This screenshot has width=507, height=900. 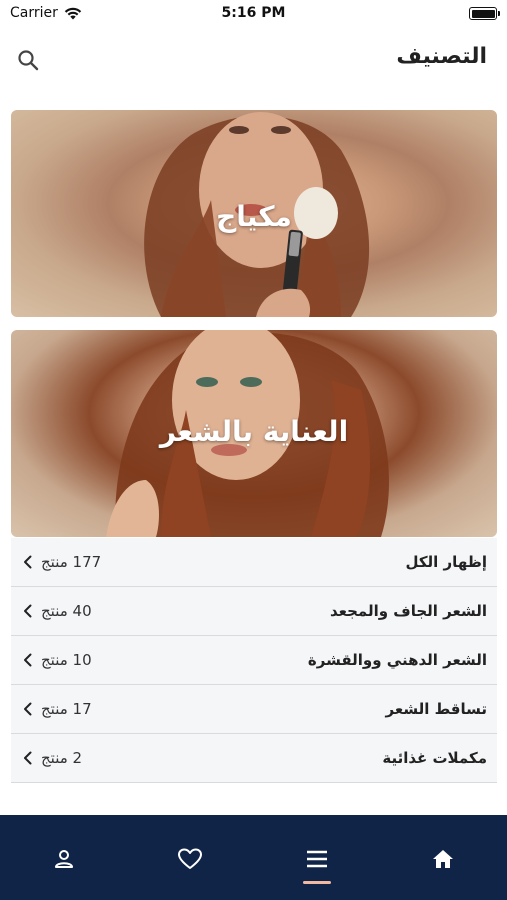 I want to click on list-item-show-all: 177 منتج إظهار الكل, so click(x=254, y=562).